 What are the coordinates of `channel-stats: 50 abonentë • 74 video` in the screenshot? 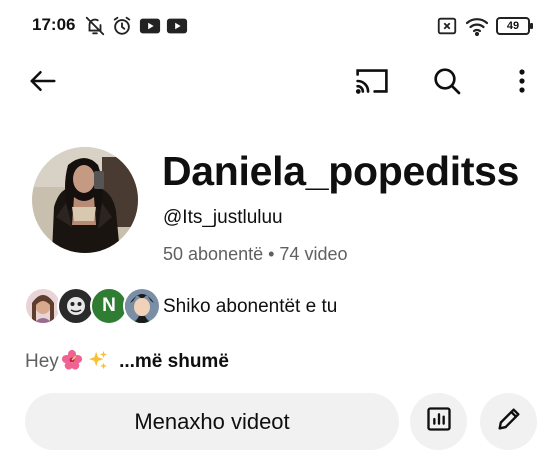 It's located at (255, 254).